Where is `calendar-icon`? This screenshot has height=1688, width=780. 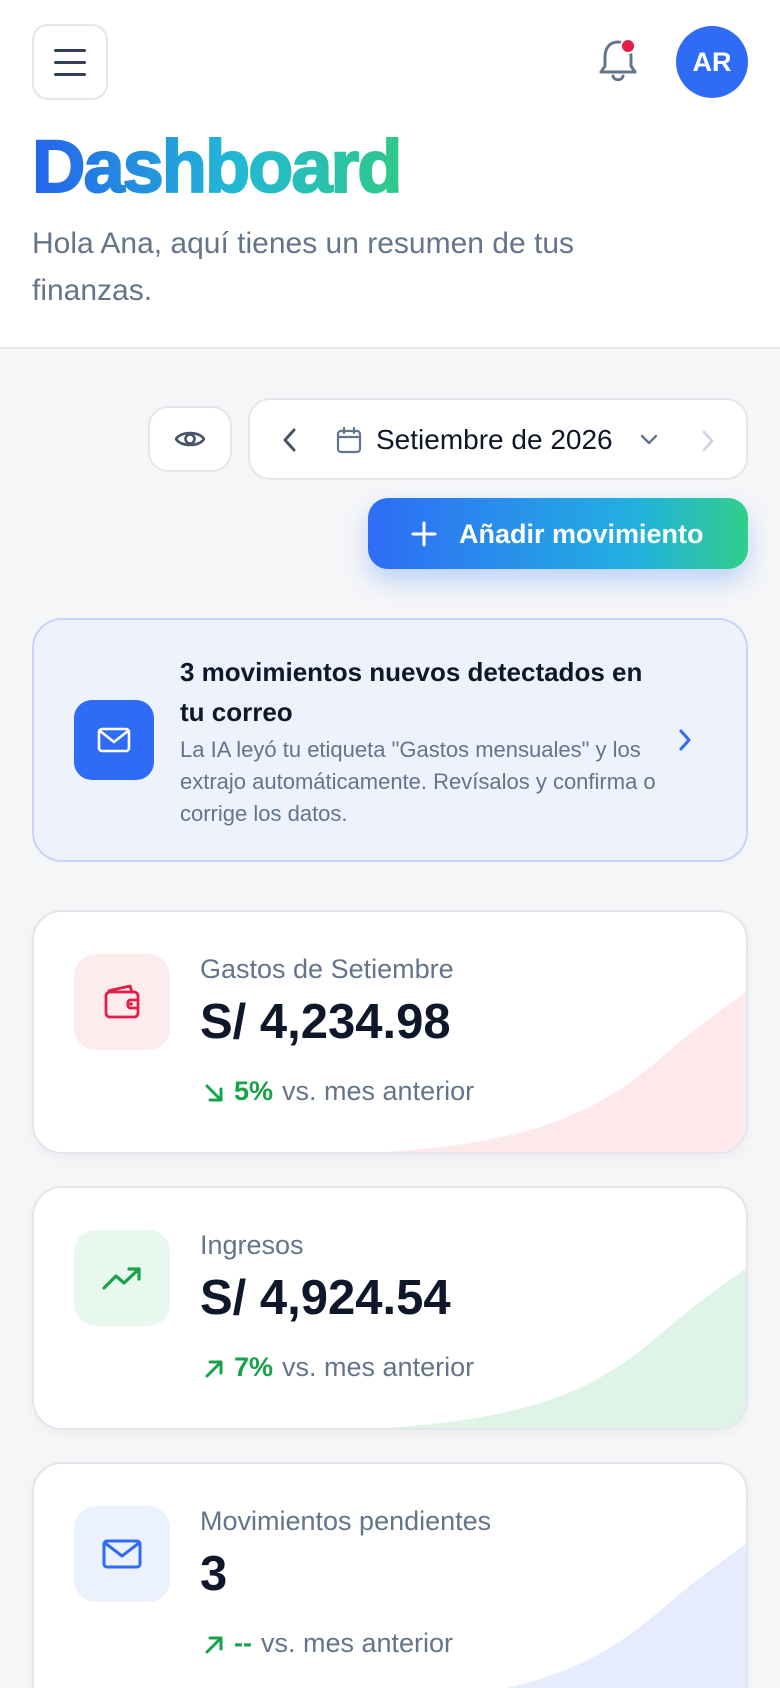
calendar-icon is located at coordinates (349, 440).